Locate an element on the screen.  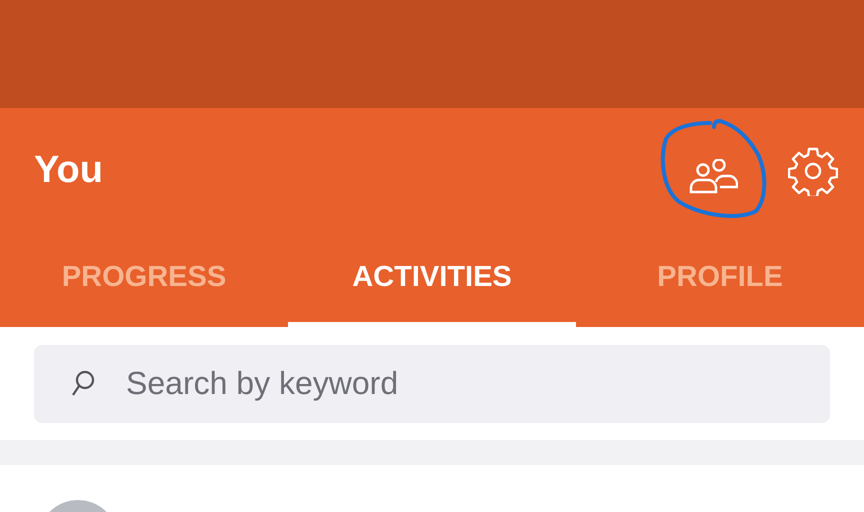
people-icon is located at coordinates (713, 176).